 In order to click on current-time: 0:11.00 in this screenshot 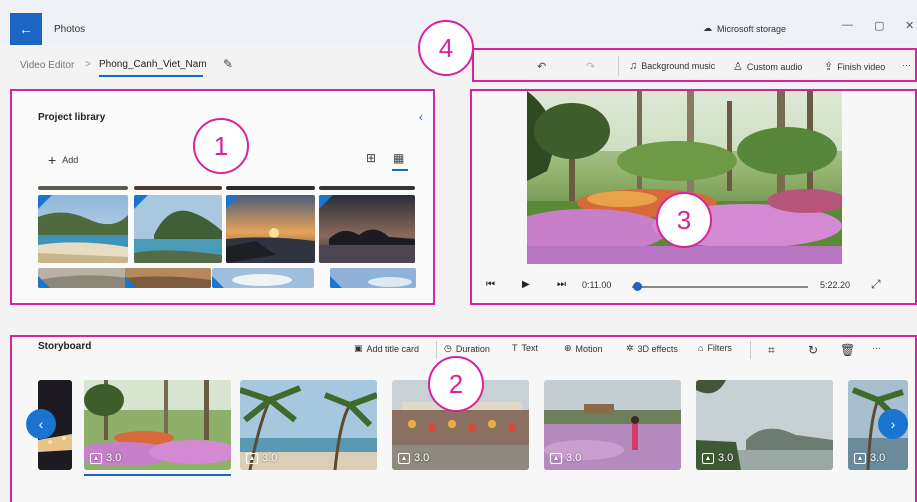, I will do `click(597, 285)`.